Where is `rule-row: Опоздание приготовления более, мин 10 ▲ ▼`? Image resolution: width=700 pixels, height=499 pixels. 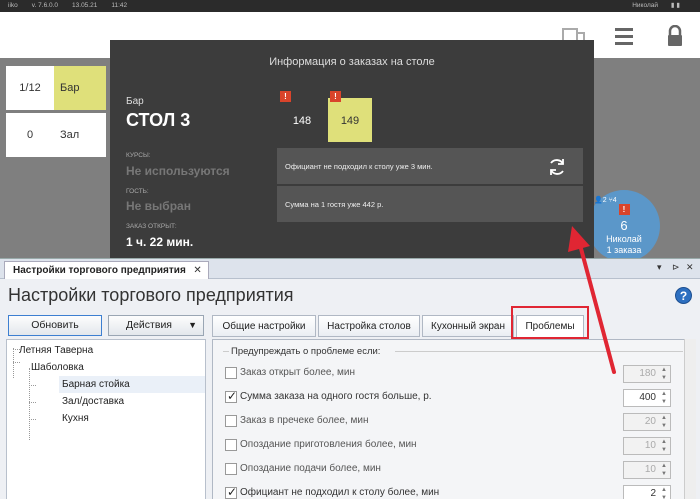 rule-row: Опоздание приготовления более, мин 10 ▲ ▼ is located at coordinates (455, 446).